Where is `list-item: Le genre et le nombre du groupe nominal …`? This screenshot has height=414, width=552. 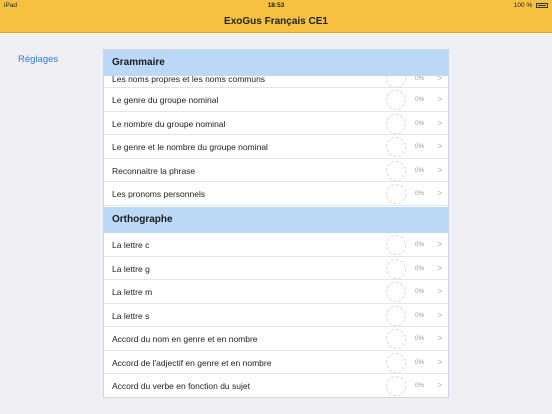
list-item: Le genre et le nombre du groupe nominal … is located at coordinates (276, 147).